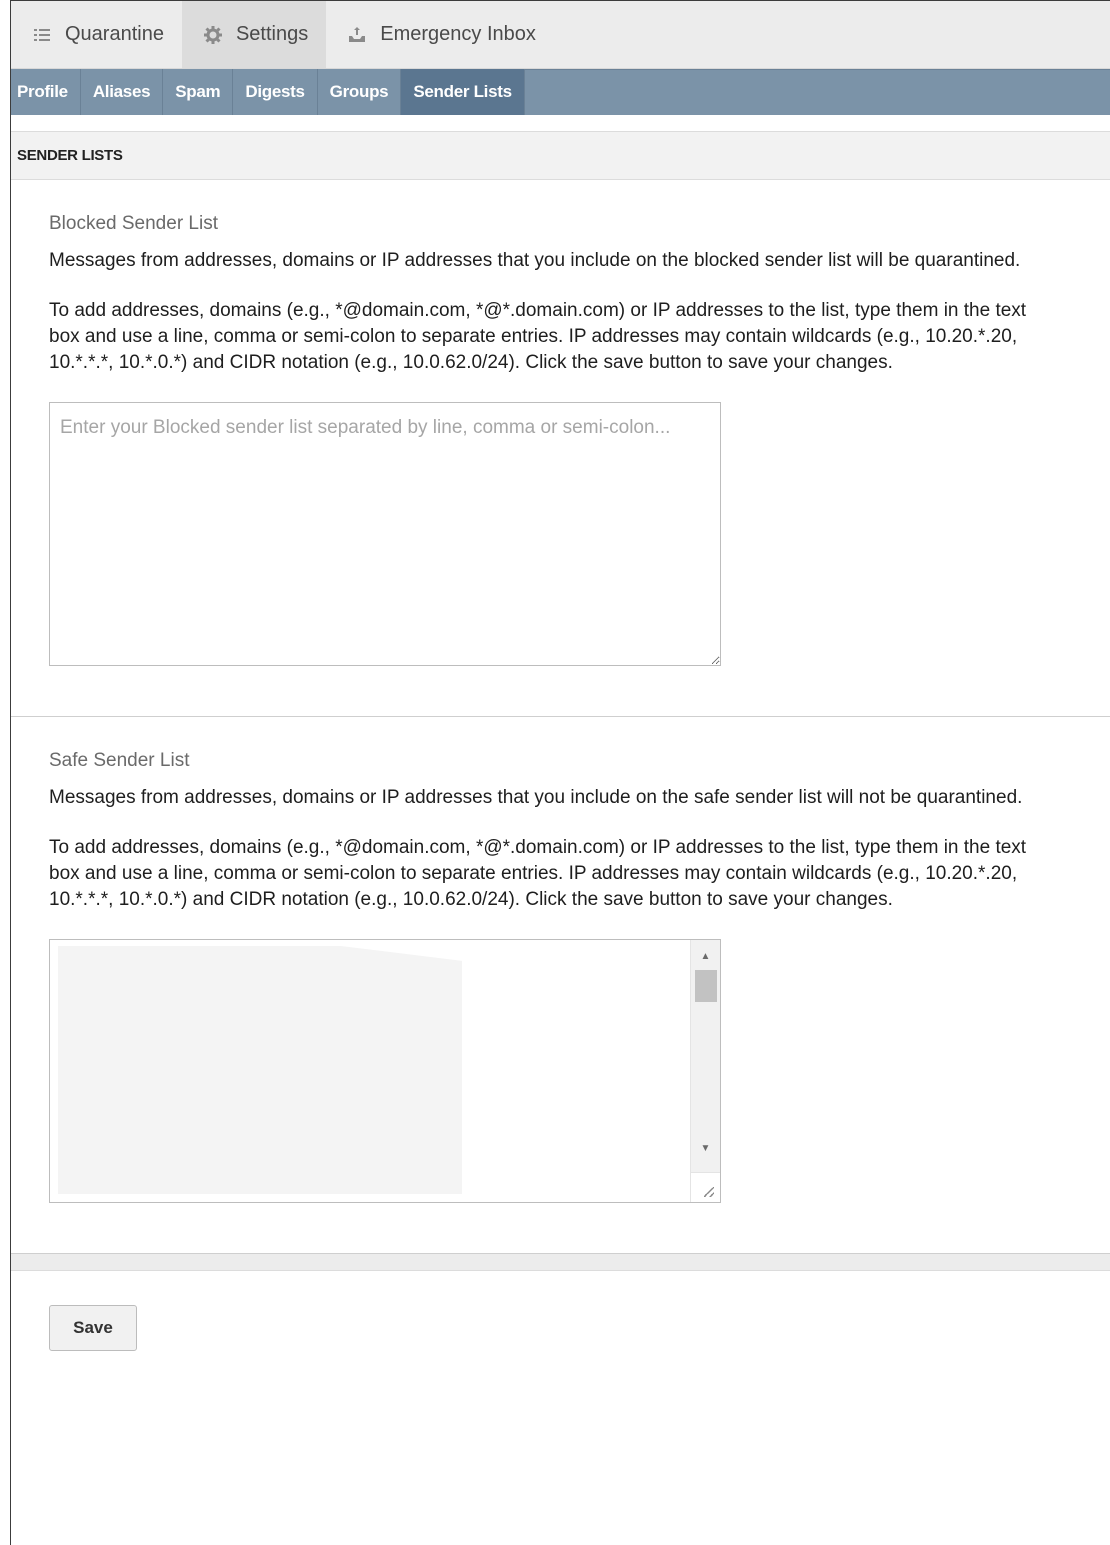  I want to click on tab-settings: Settings, so click(254, 34).